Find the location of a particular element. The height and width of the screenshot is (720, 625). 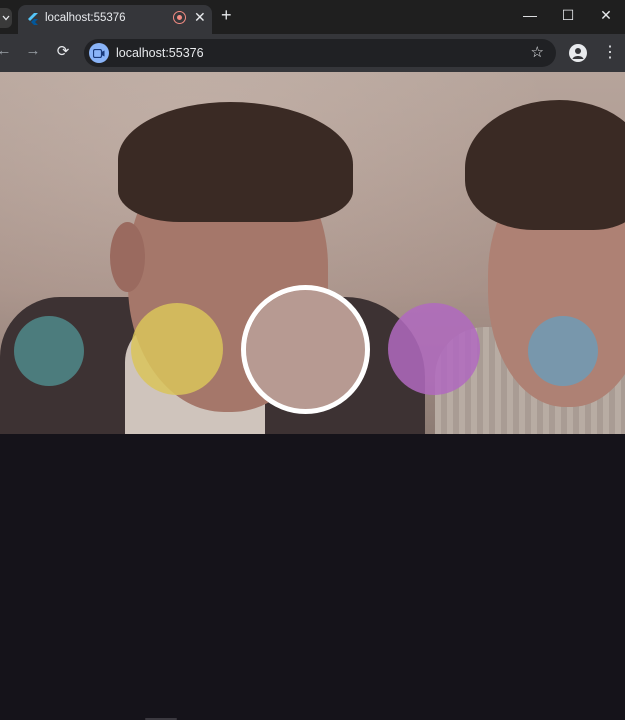

filter-yellow is located at coordinates (177, 349).